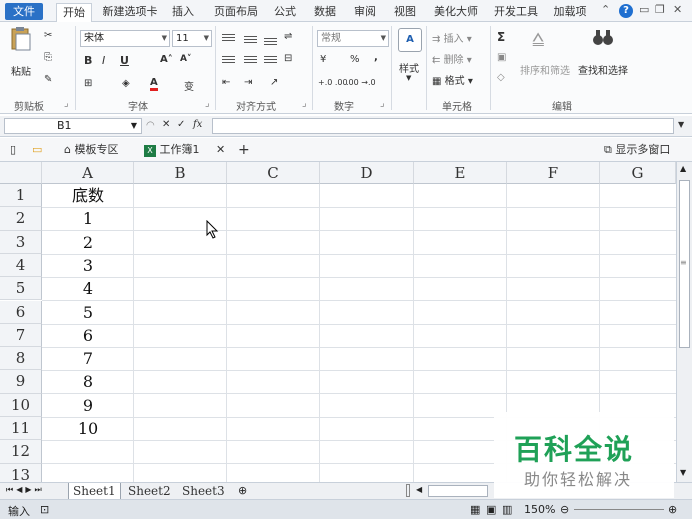  I want to click on insert-sheet-icon: ⊕, so click(242, 490).